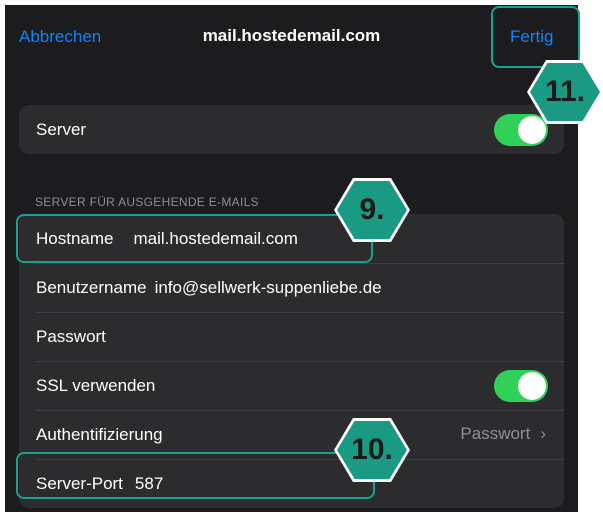  Describe the element at coordinates (99, 434) in the screenshot. I see `authentication-label: Authentifizierung` at that location.